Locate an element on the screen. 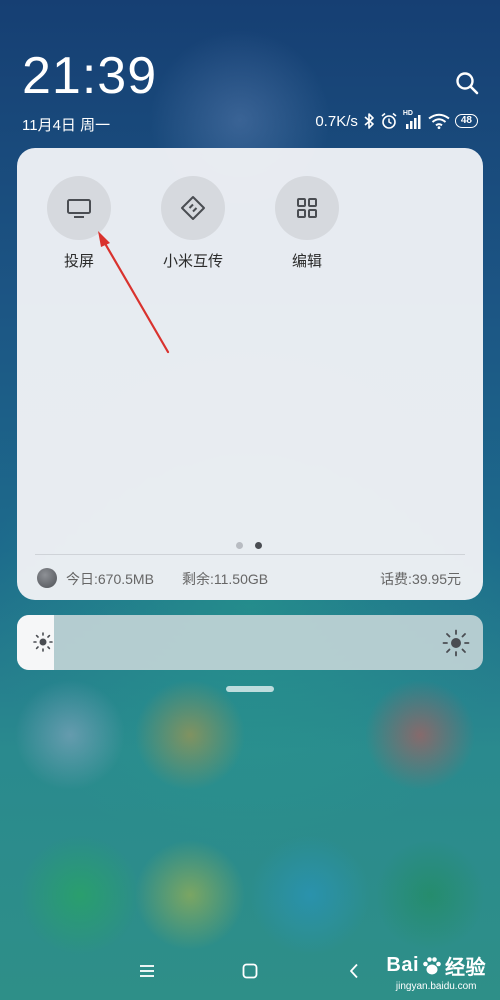 This screenshot has width=500, height=1000. status-icons: 0.7K/s HD 48 is located at coordinates (396, 120).